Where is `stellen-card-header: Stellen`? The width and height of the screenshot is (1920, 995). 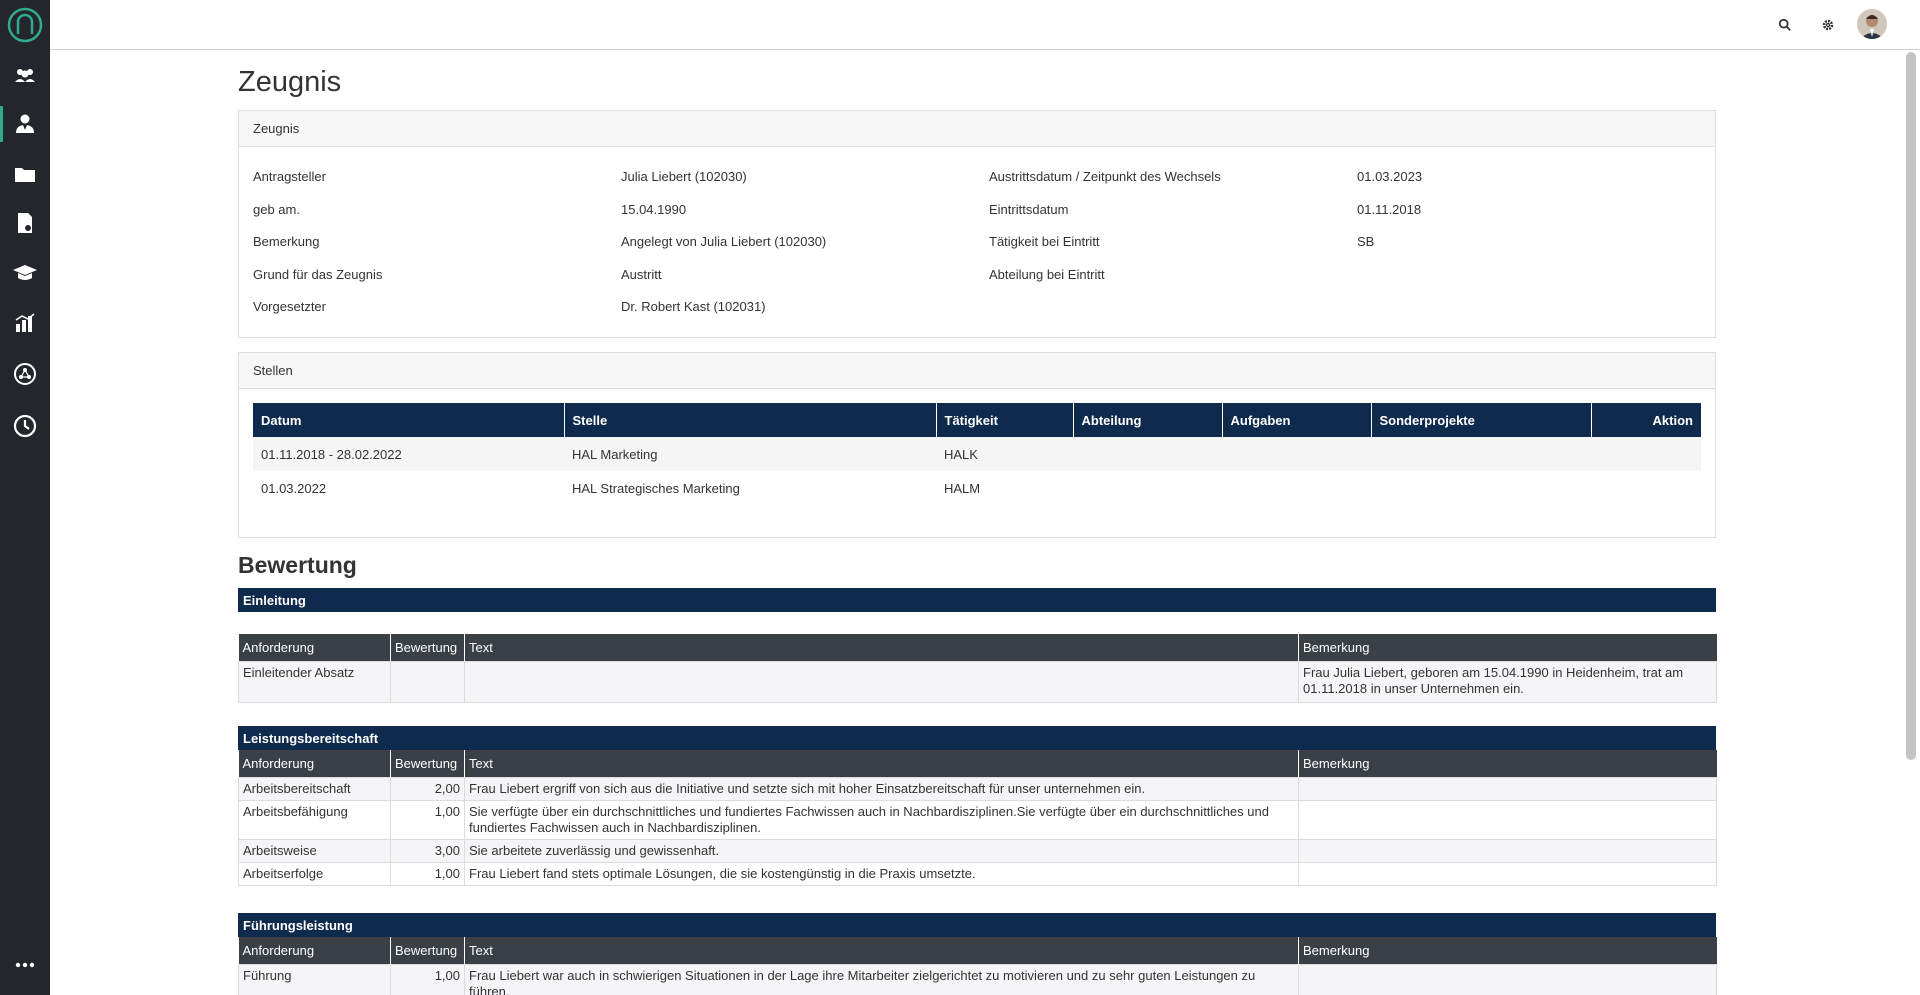 stellen-card-header: Stellen is located at coordinates (977, 371).